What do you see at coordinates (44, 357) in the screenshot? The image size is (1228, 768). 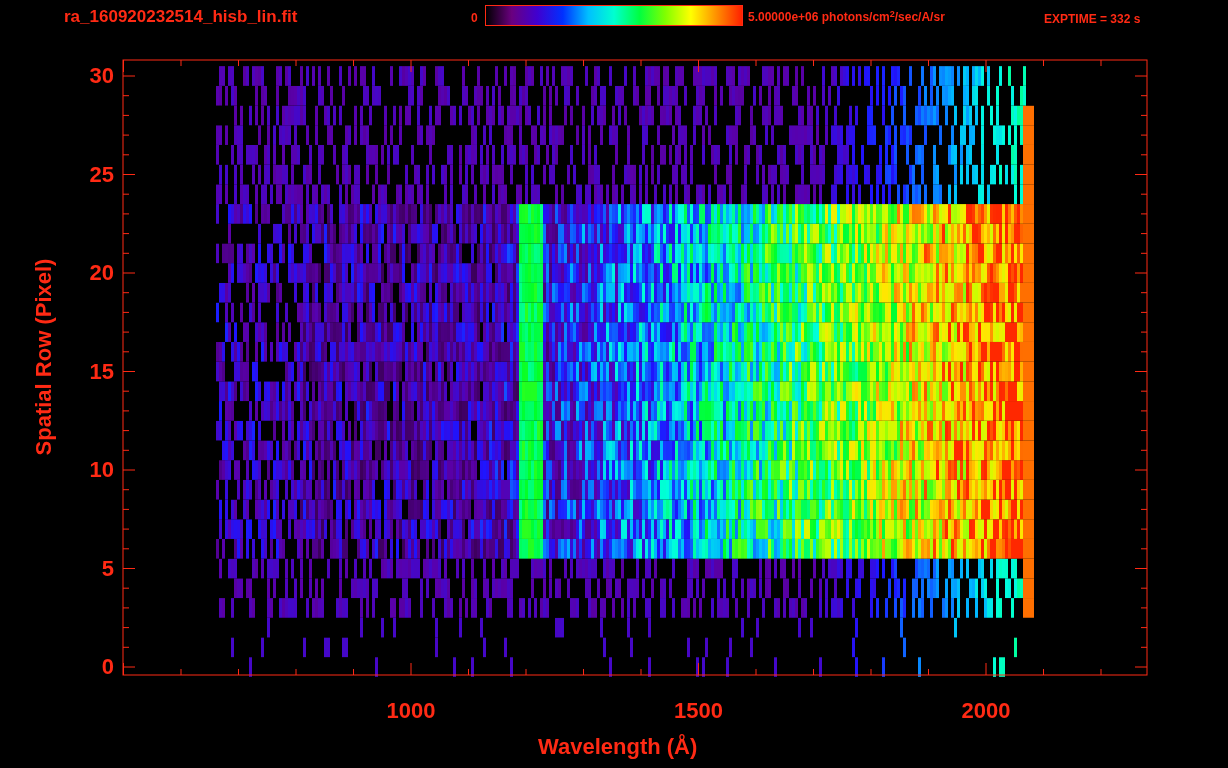 I see `y-axis-title: Spatial Row (Pixel)` at bounding box center [44, 357].